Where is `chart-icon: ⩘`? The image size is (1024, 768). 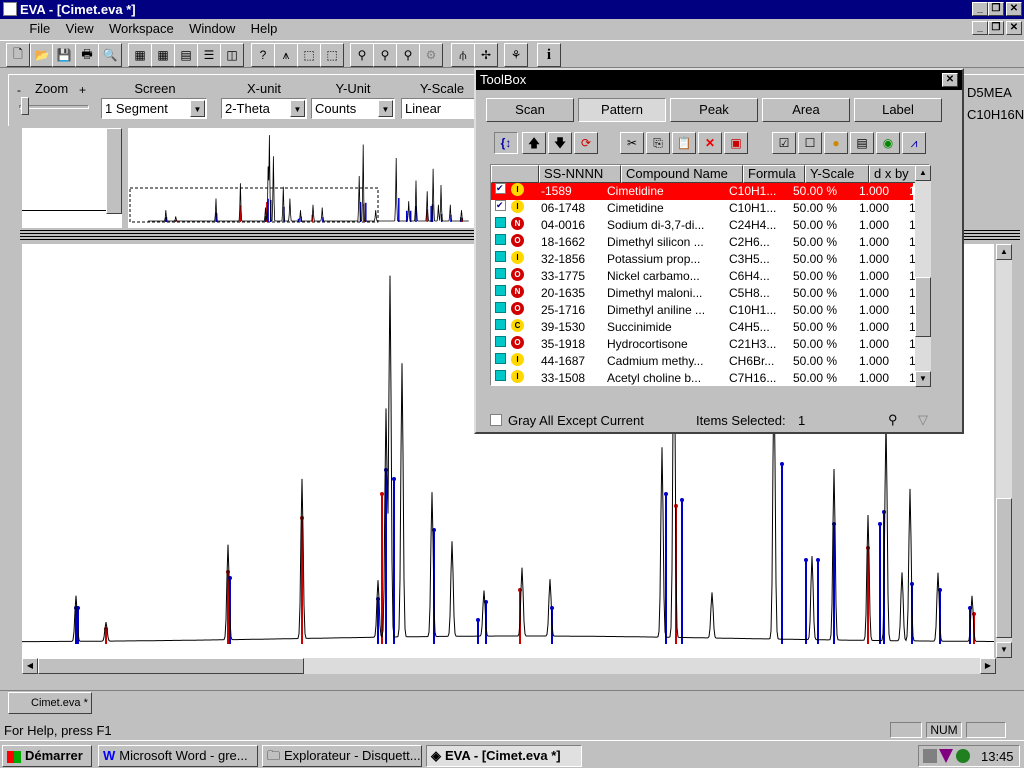
chart-icon: ⩘ is located at coordinates (914, 143).